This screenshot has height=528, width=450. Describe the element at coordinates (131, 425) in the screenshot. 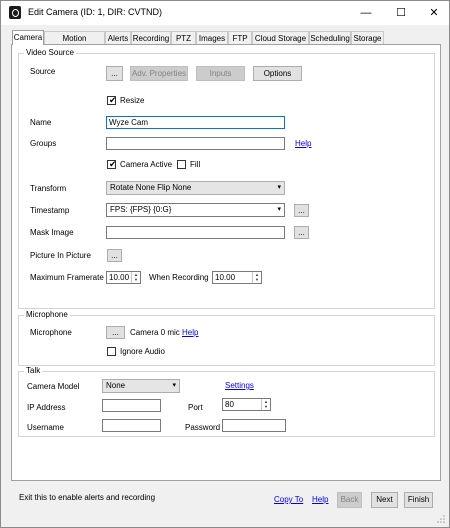

I see `username-field` at that location.